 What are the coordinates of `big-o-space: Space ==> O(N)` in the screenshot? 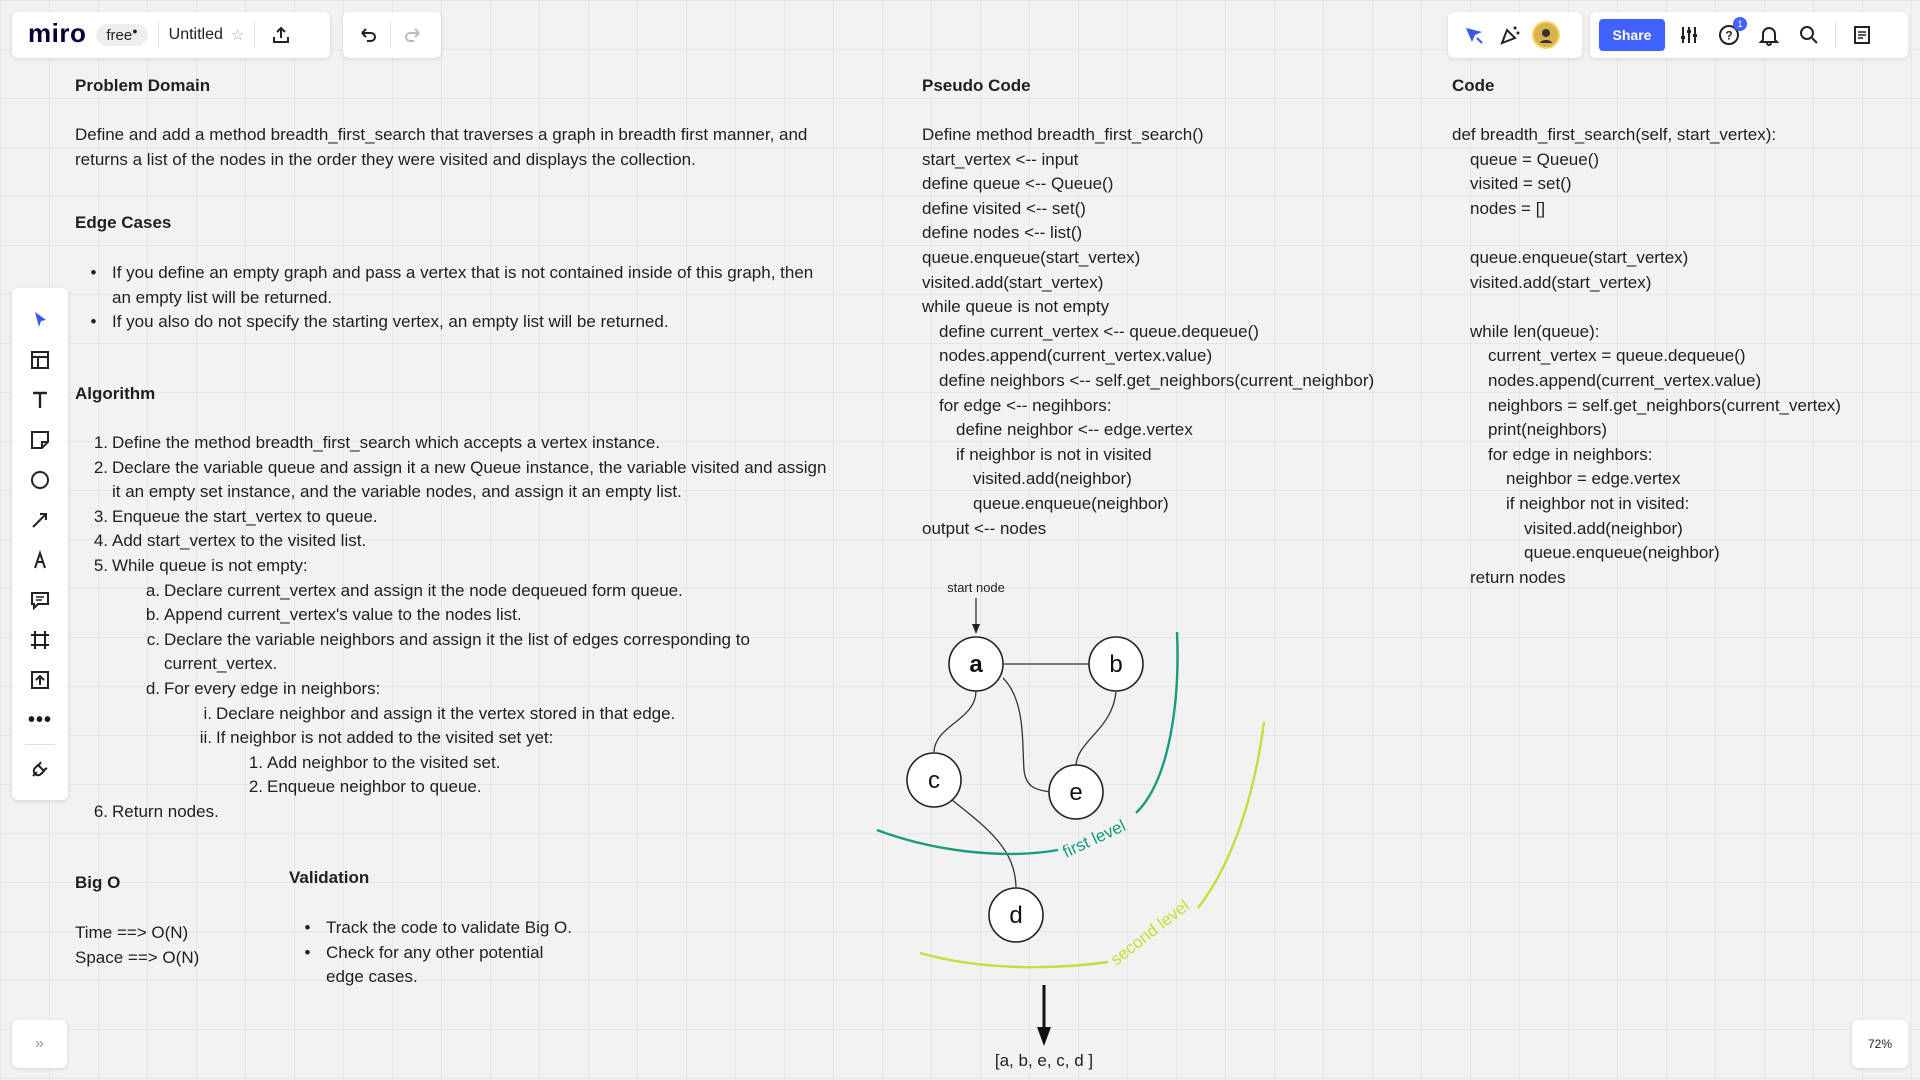 It's located at (137, 957).